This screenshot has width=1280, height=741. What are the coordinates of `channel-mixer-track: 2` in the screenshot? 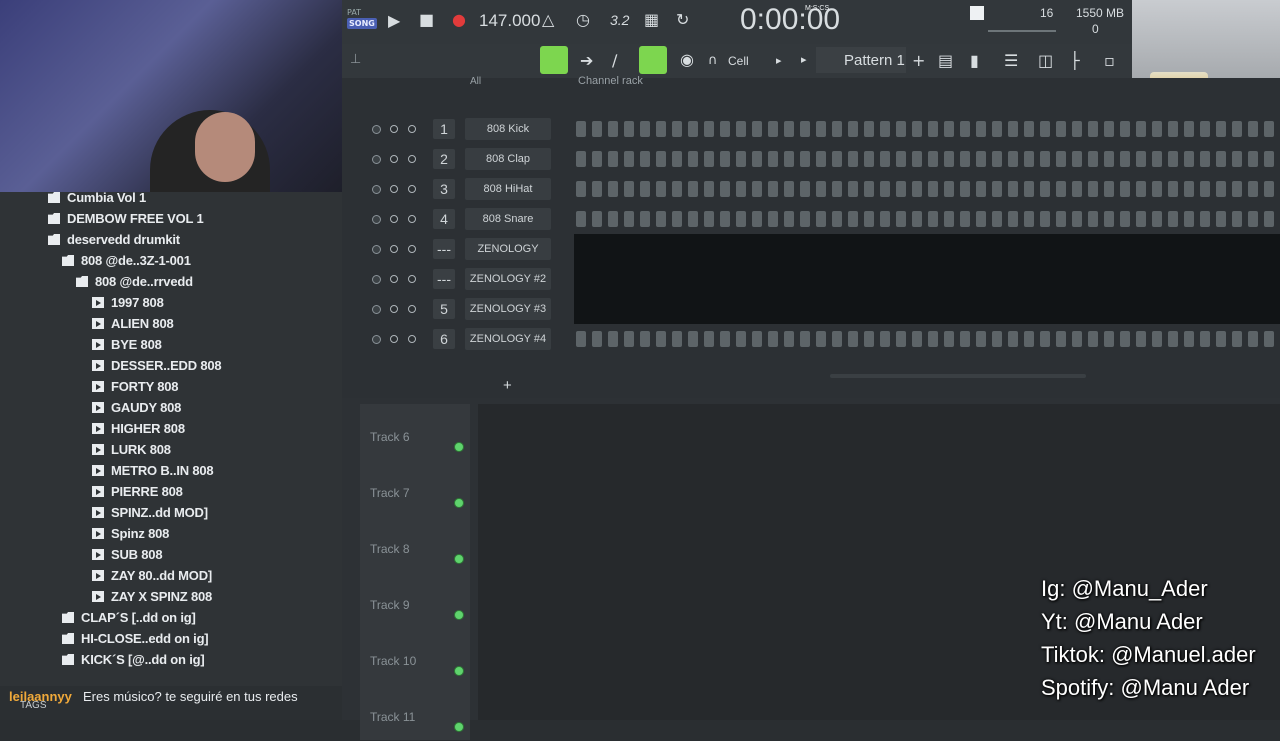 It's located at (444, 159).